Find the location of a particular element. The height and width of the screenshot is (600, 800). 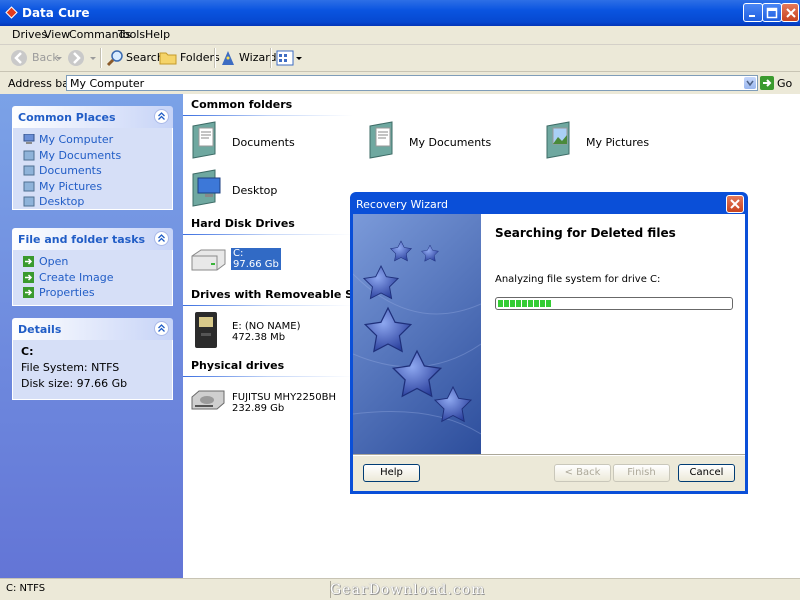

folder-documents: Documents is located at coordinates (251, 140).